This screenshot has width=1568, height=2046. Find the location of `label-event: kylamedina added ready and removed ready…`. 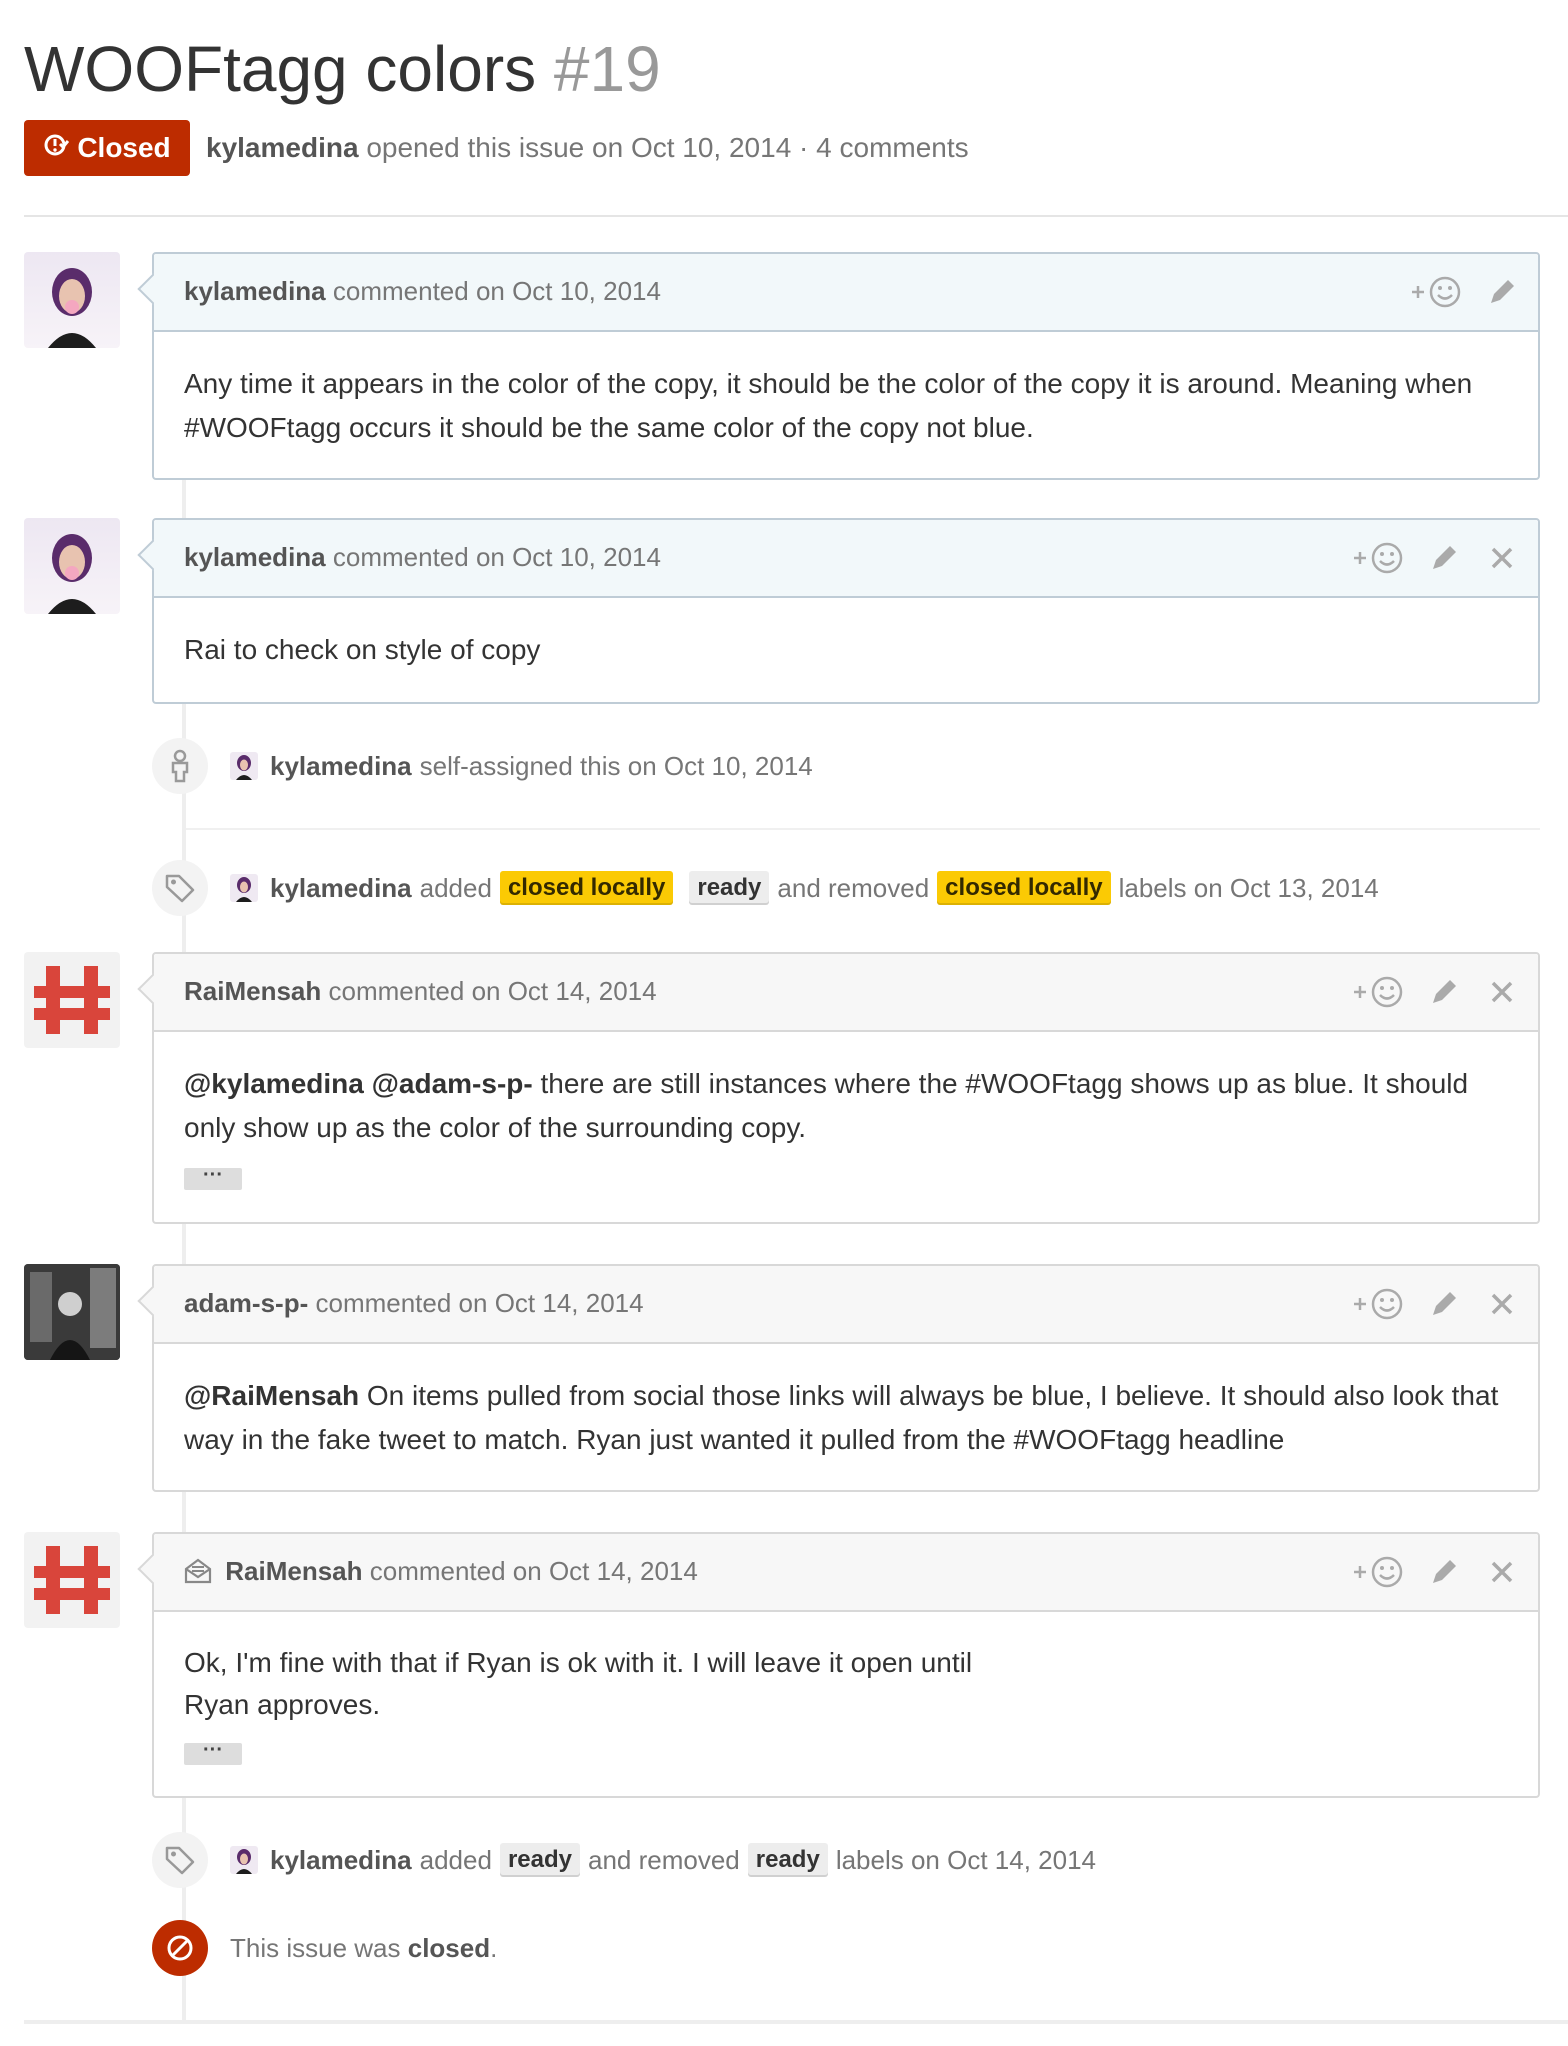

label-event: kylamedina added ready and removed ready… is located at coordinates (624, 1860).